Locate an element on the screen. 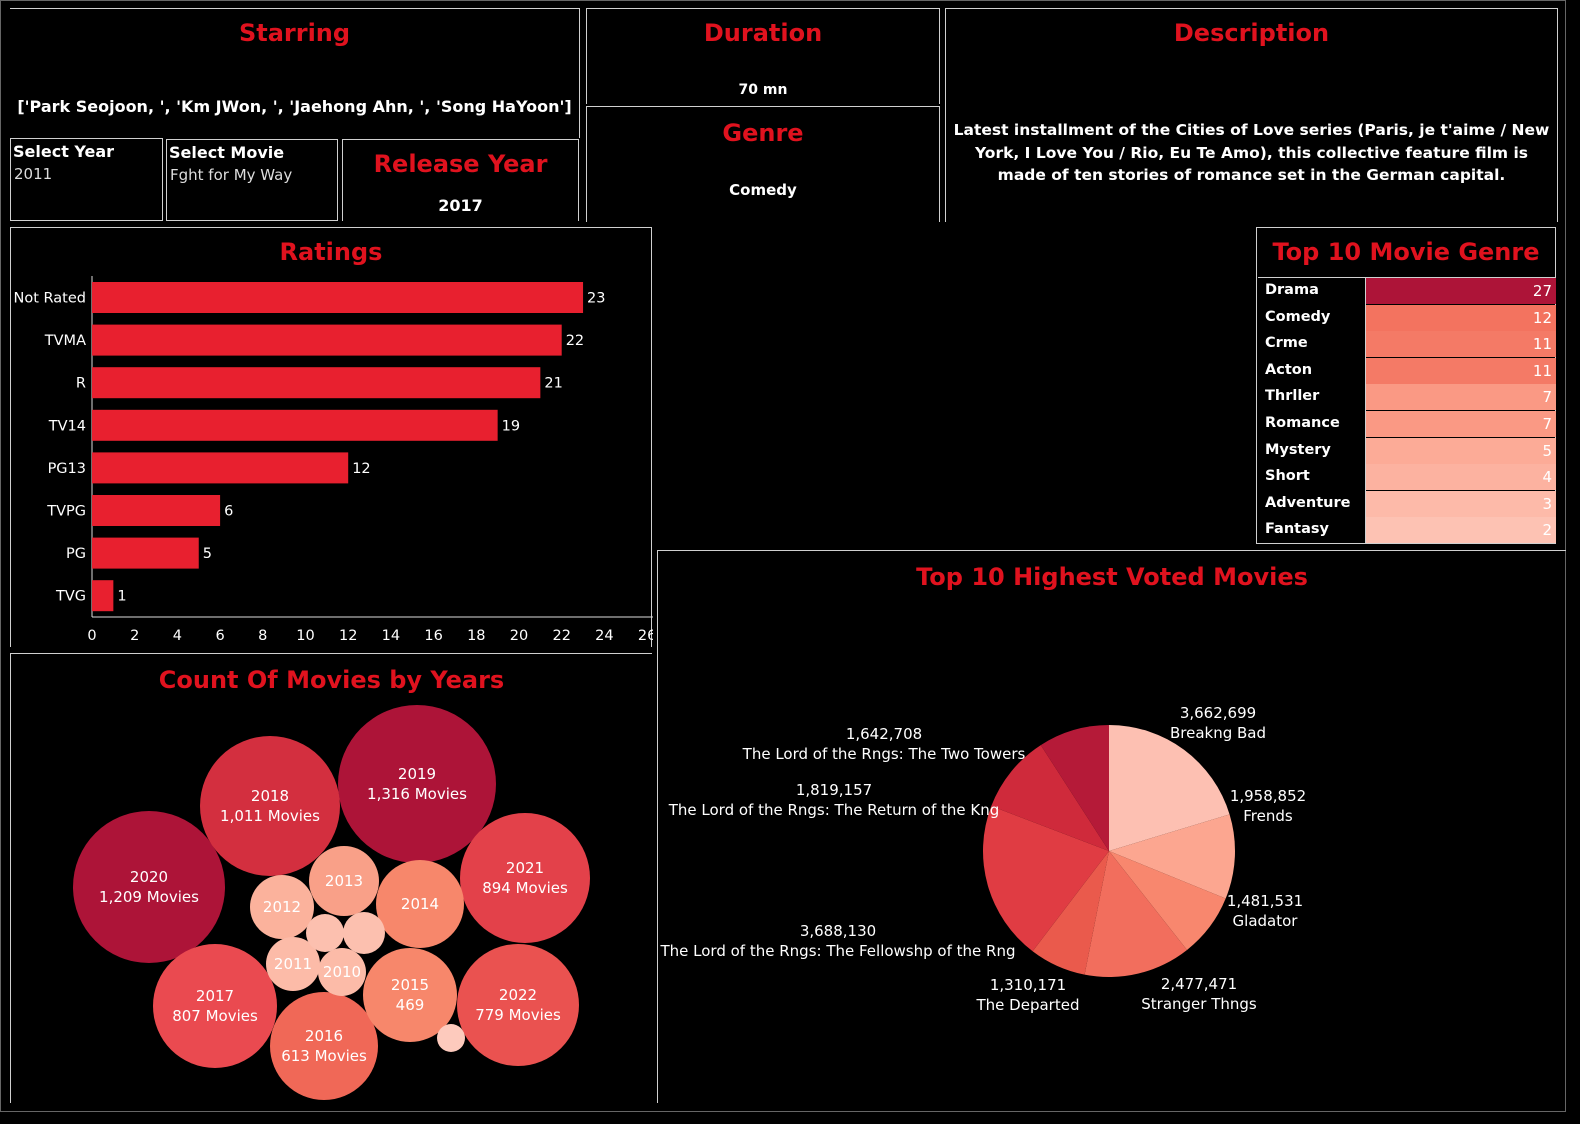 This screenshot has height=1124, width=1580. ratings-x-tick: 6 is located at coordinates (219, 636).